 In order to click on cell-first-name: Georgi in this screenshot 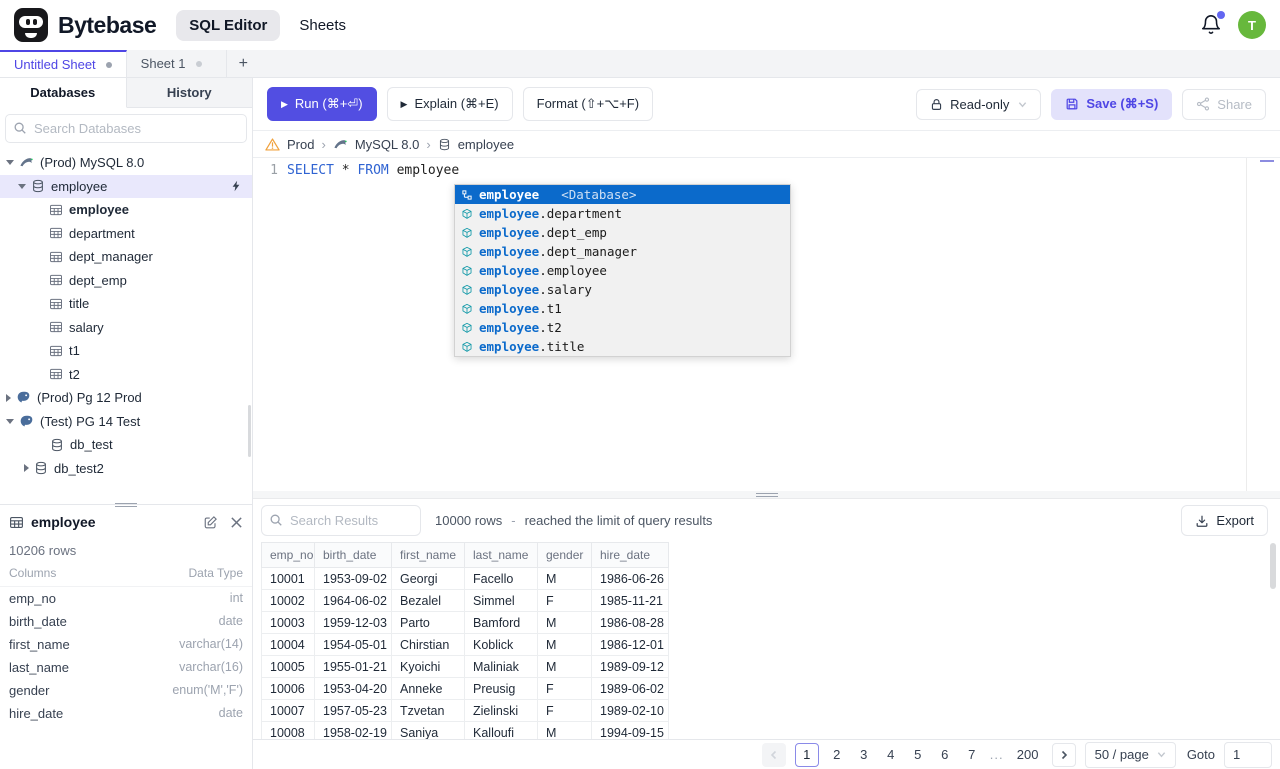, I will do `click(428, 578)`.